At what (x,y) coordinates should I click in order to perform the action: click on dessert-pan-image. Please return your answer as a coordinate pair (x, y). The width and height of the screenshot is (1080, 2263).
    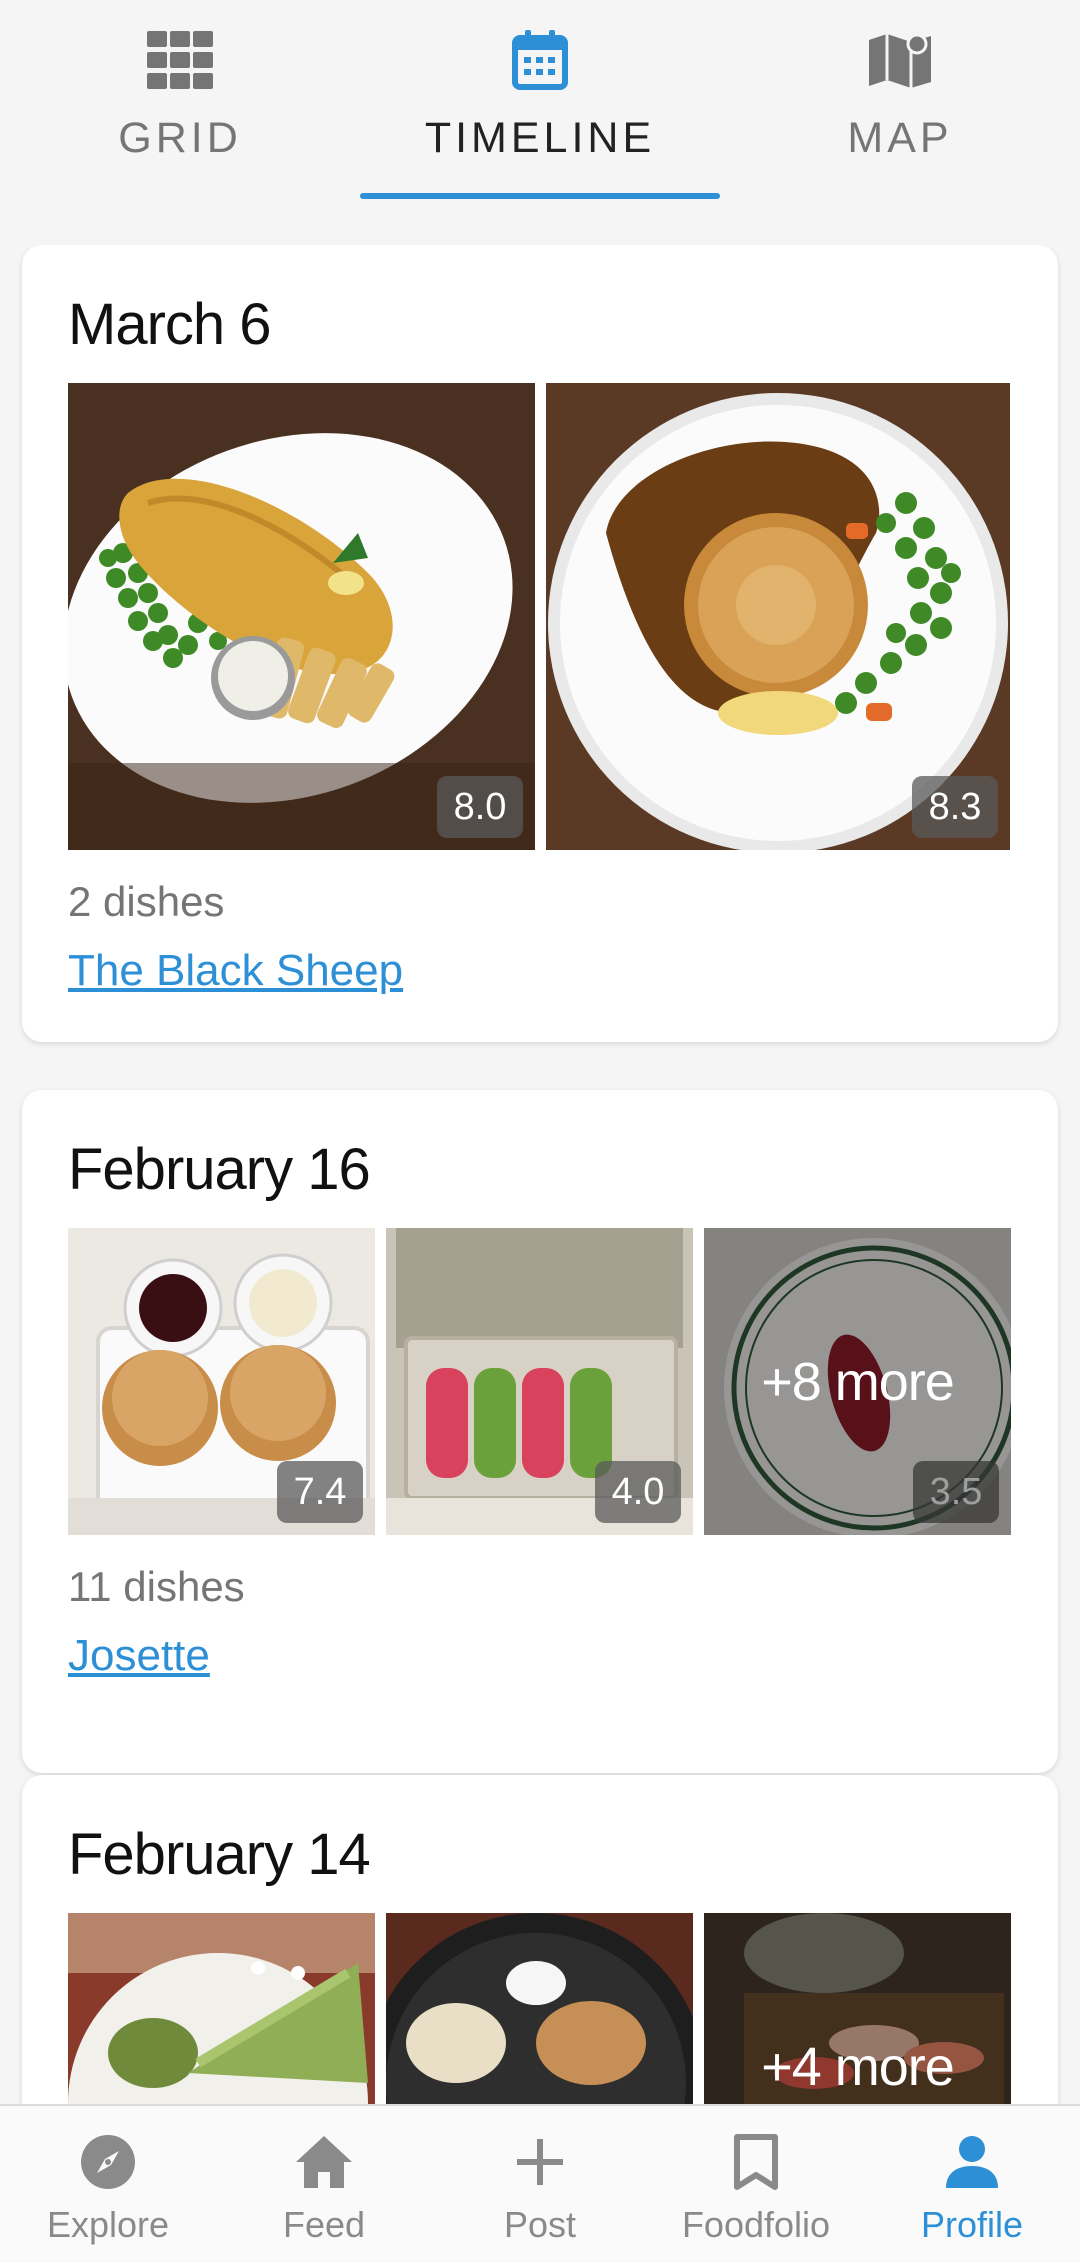
    Looking at the image, I should click on (539, 2009).